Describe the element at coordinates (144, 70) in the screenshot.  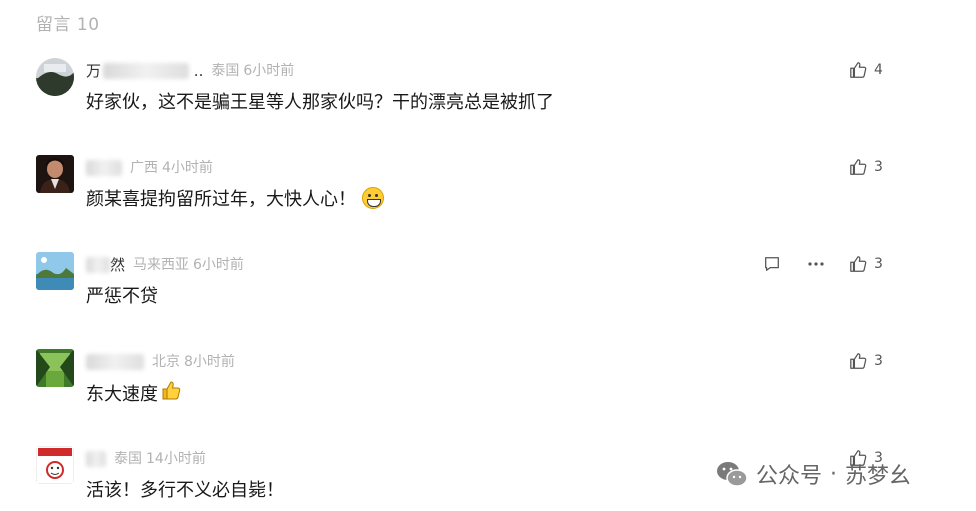
I see `nickname: 万 ..` at that location.